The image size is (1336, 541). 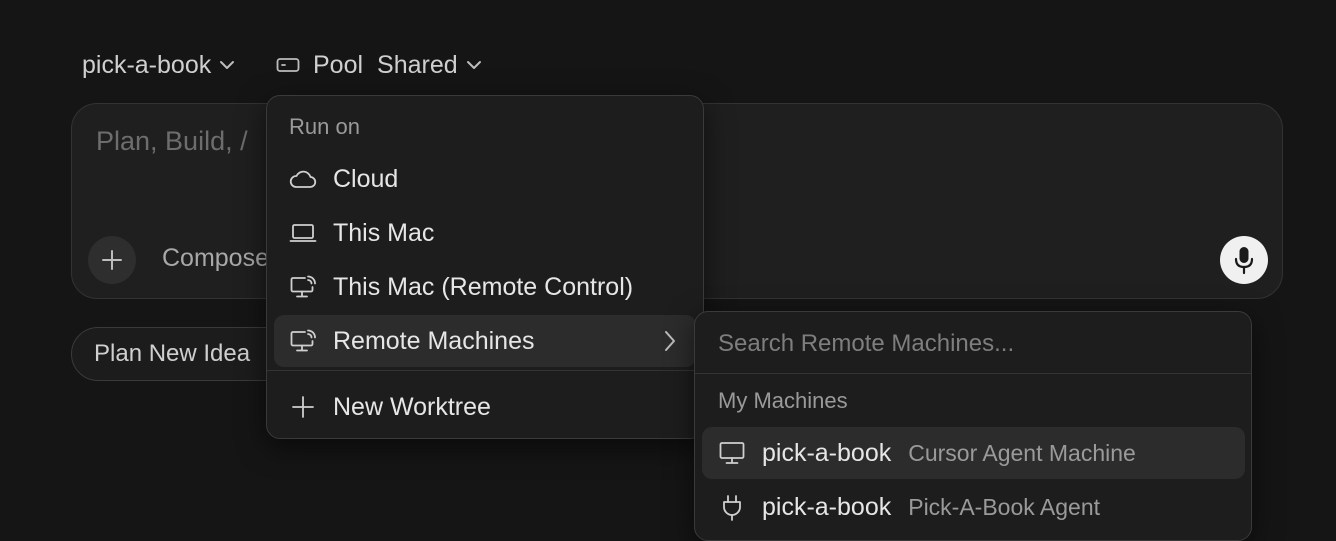 I want to click on menu-item-cloud: Cloud, so click(x=485, y=179).